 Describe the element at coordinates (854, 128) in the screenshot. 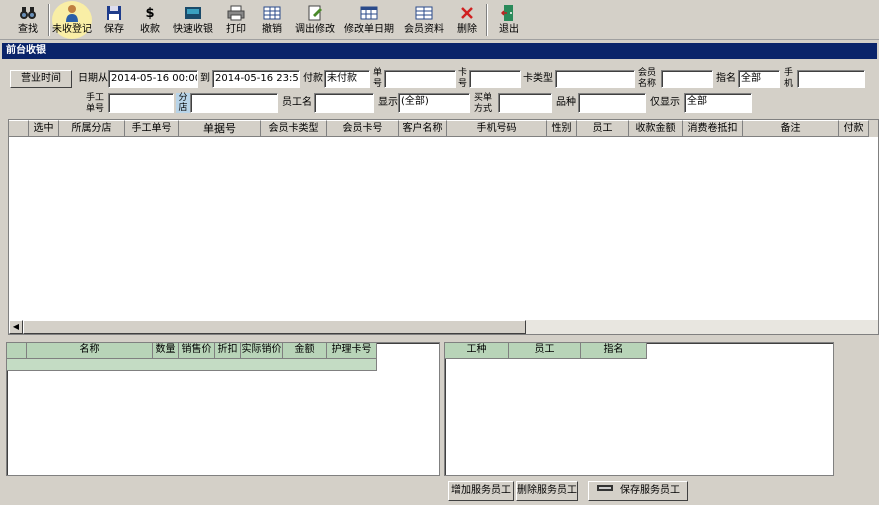

I see `col-header: 付款` at that location.